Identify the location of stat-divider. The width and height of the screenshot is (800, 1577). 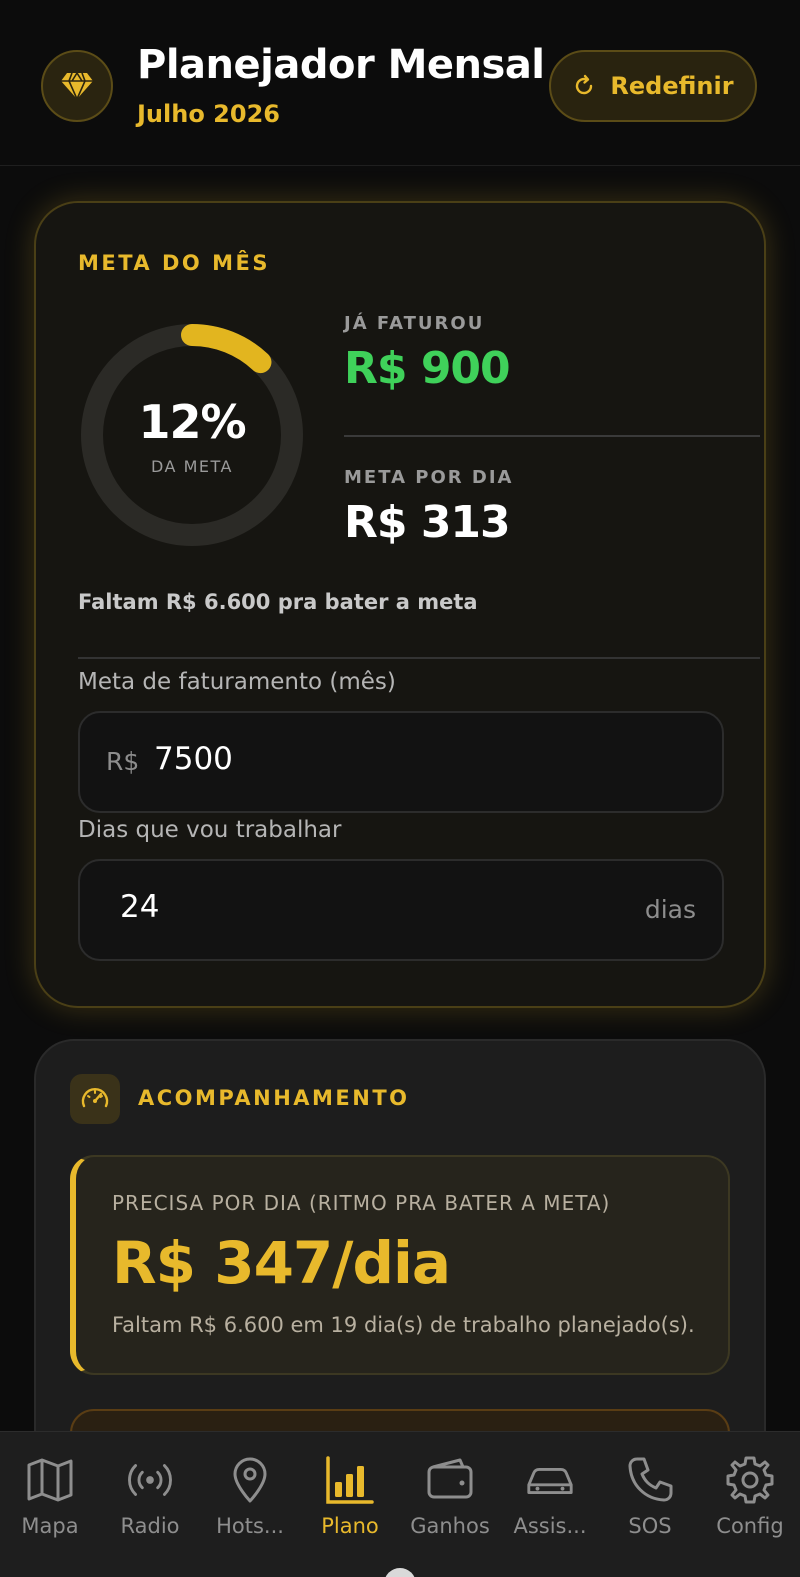
(552, 436).